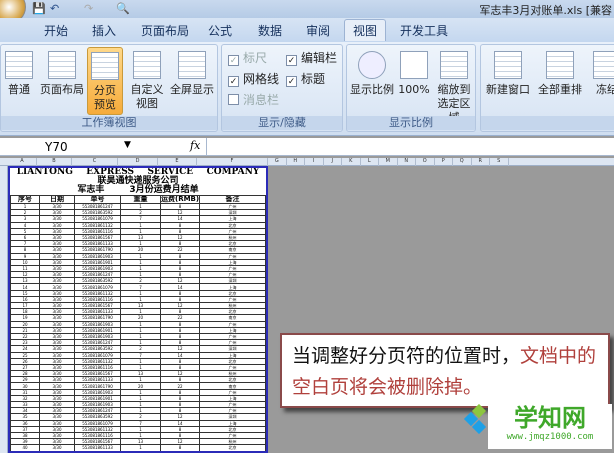 Image resolution: width=614 pixels, height=453 pixels. I want to click on column-header-e: E, so click(177, 162).